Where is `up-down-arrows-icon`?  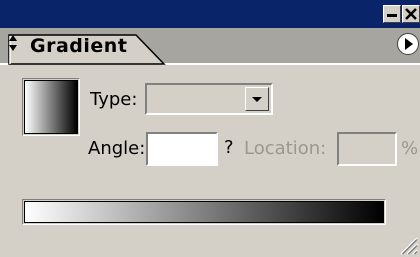
up-down-arrows-icon is located at coordinates (13, 43).